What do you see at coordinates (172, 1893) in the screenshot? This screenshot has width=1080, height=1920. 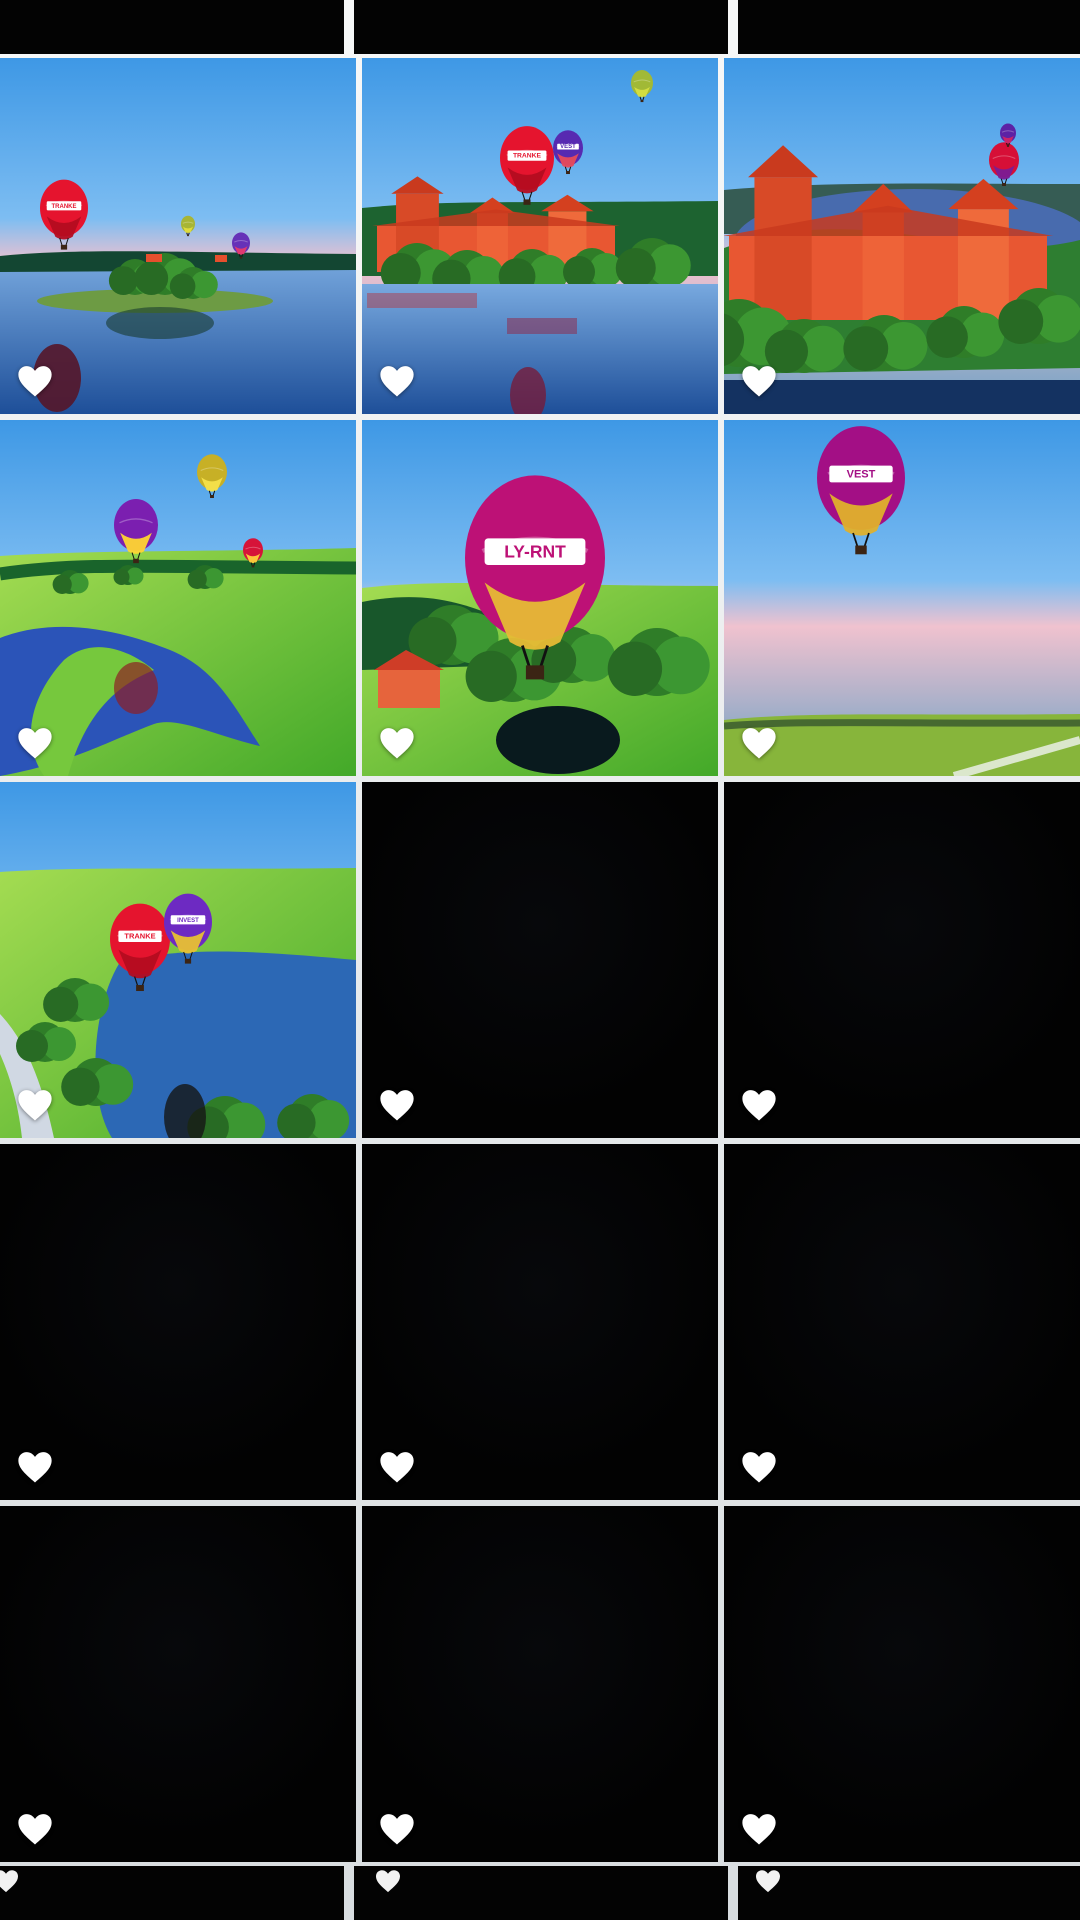 I see `partial-bottom-left-tile` at bounding box center [172, 1893].